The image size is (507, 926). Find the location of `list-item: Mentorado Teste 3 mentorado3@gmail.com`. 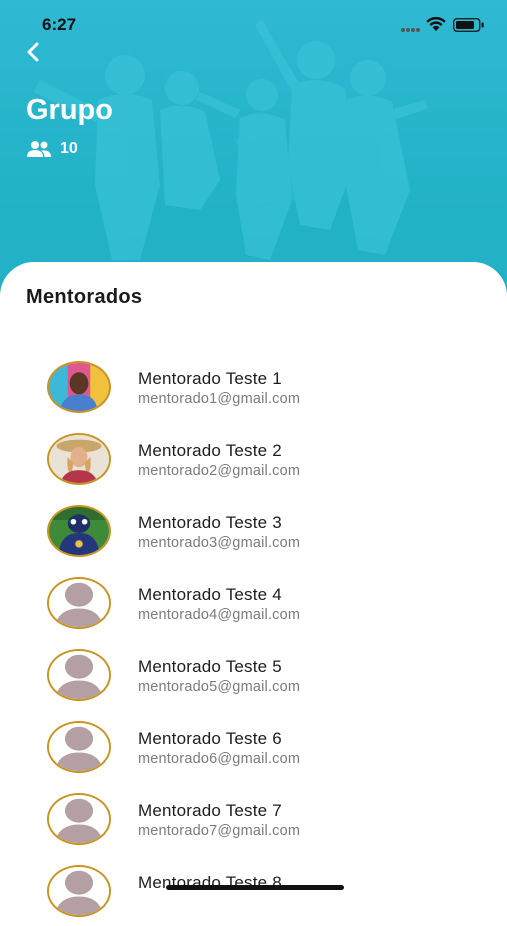

list-item: Mentorado Teste 3 mentorado3@gmail.com is located at coordinates (253, 530).